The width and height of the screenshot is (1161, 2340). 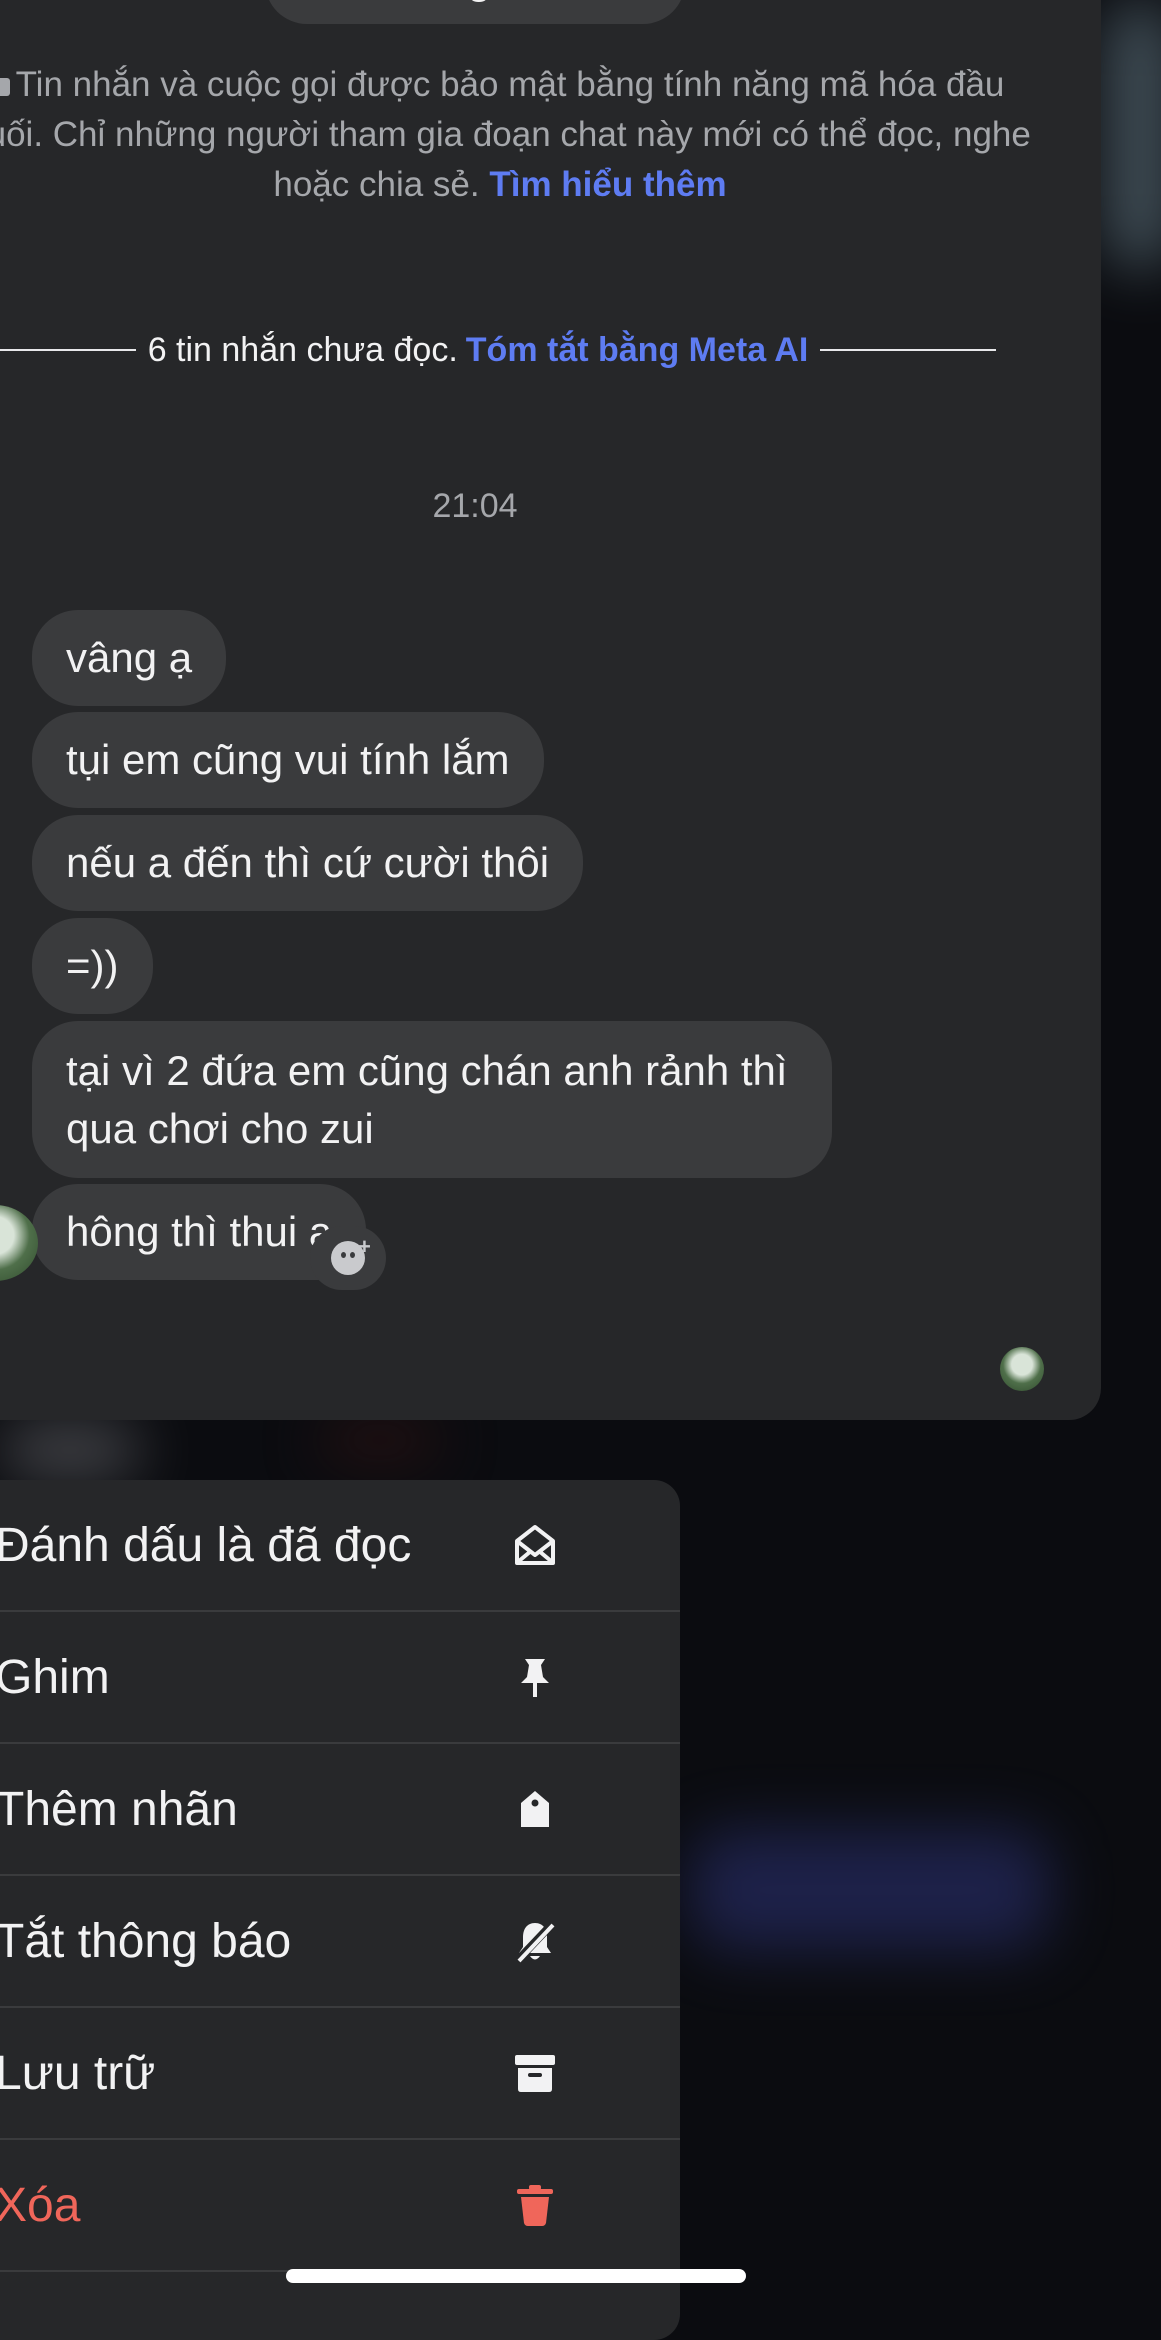 What do you see at coordinates (40, 2205) in the screenshot?
I see `menu-item-label: Xóa` at bounding box center [40, 2205].